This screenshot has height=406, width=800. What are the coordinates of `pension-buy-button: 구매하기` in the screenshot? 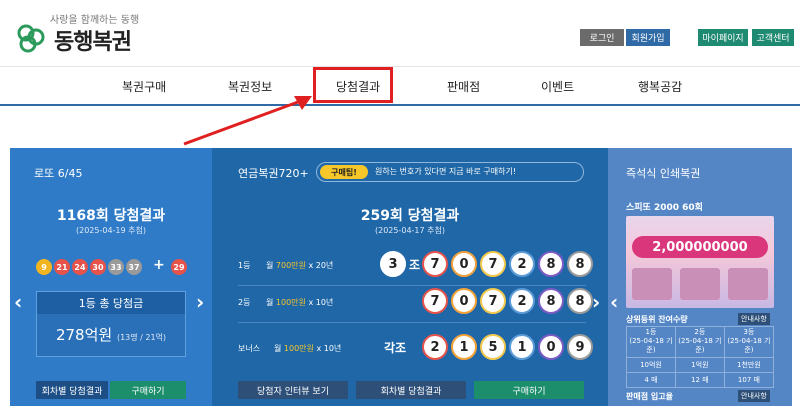 It's located at (529, 390).